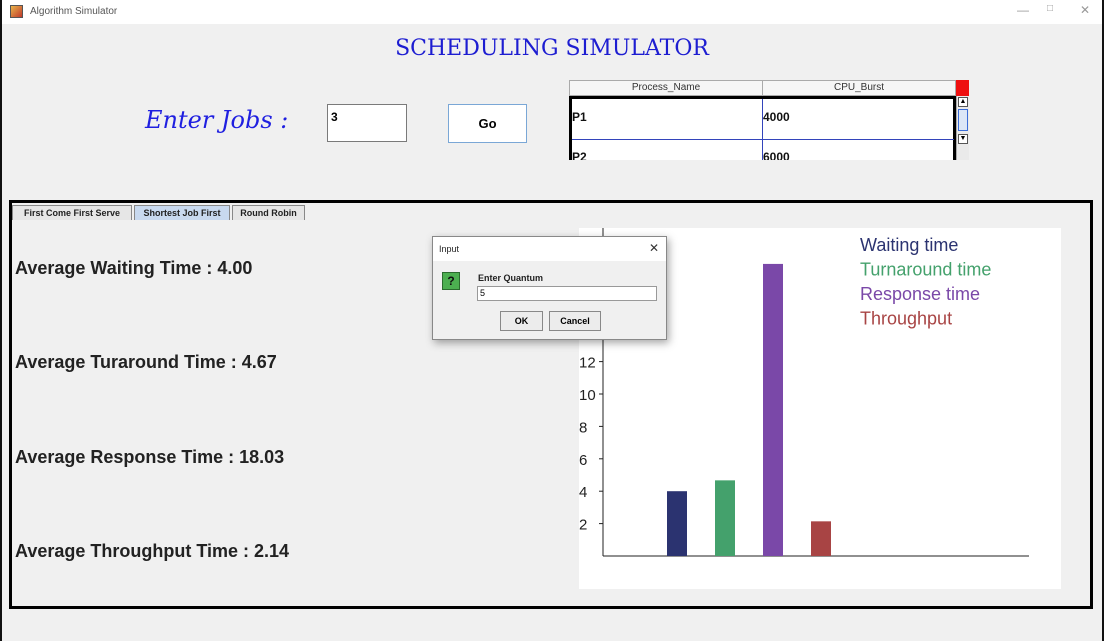 The height and width of the screenshot is (641, 1104). Describe the element at coordinates (146, 362) in the screenshot. I see `stat-average-turnaround: Average Turaround Time : 4.67` at that location.